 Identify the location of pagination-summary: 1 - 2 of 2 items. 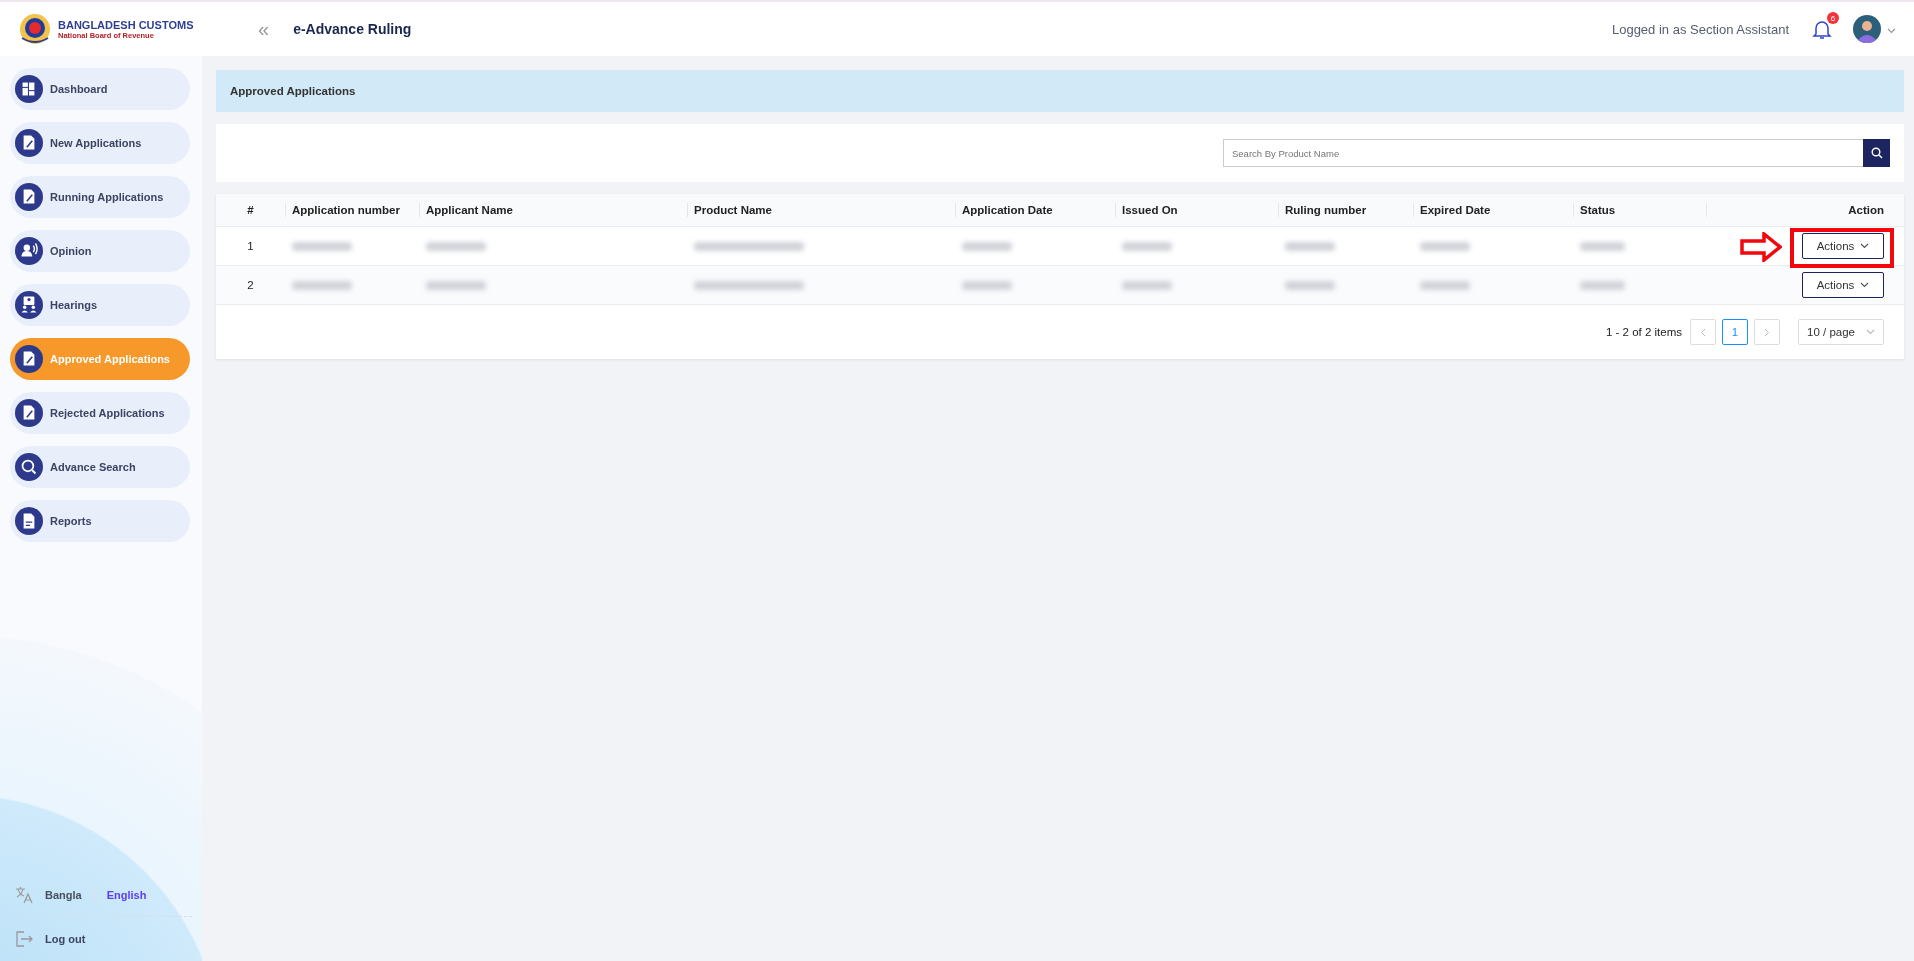
(1643, 332).